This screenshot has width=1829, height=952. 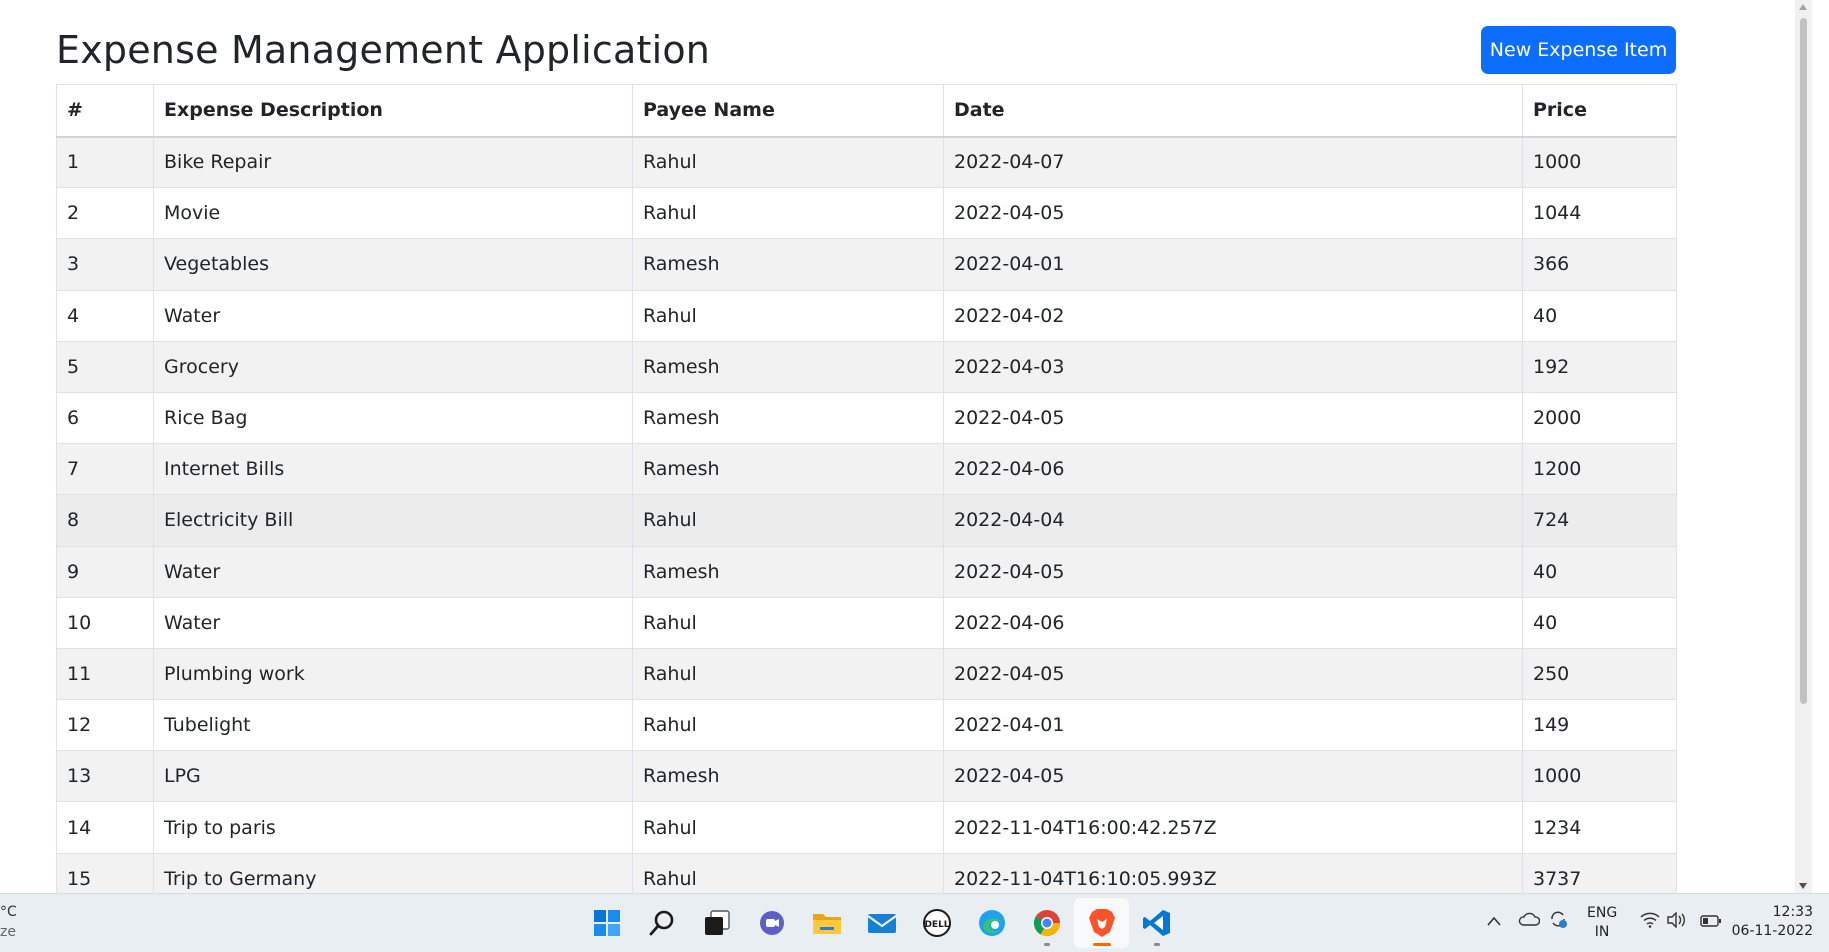 I want to click on speaker-icon, so click(x=1676, y=921).